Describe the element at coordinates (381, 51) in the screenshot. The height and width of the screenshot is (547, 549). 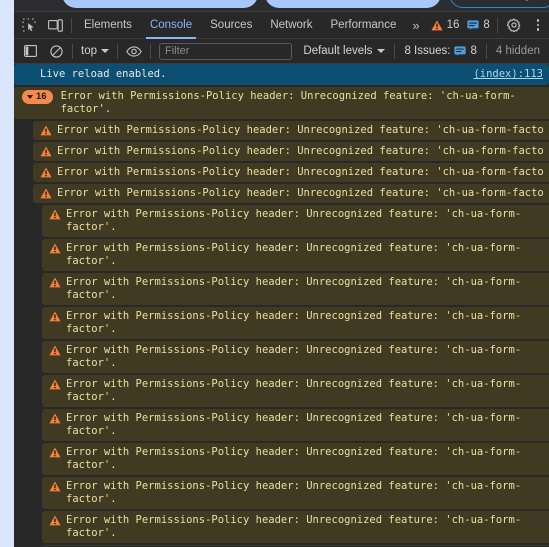
I see `chevron-down-icon-levels` at that location.